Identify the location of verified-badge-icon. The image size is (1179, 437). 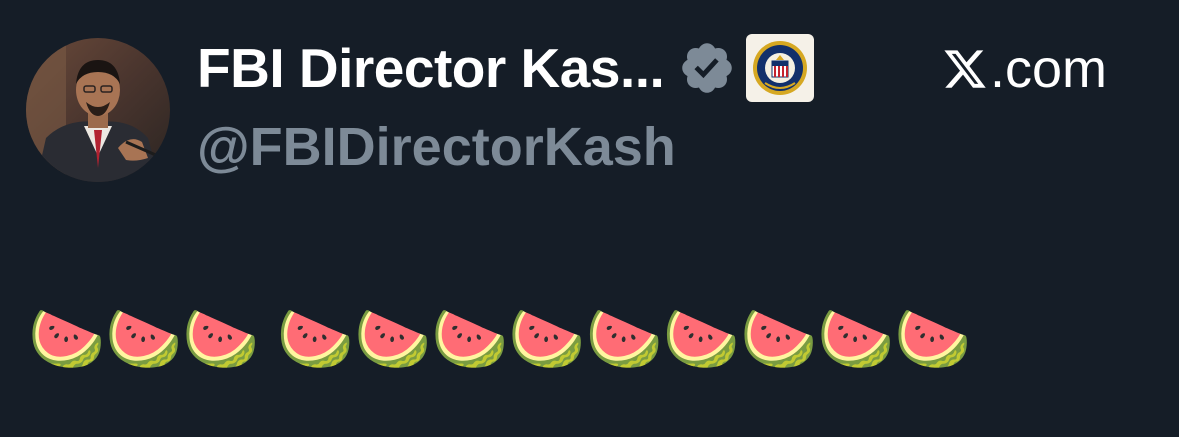
(707, 68).